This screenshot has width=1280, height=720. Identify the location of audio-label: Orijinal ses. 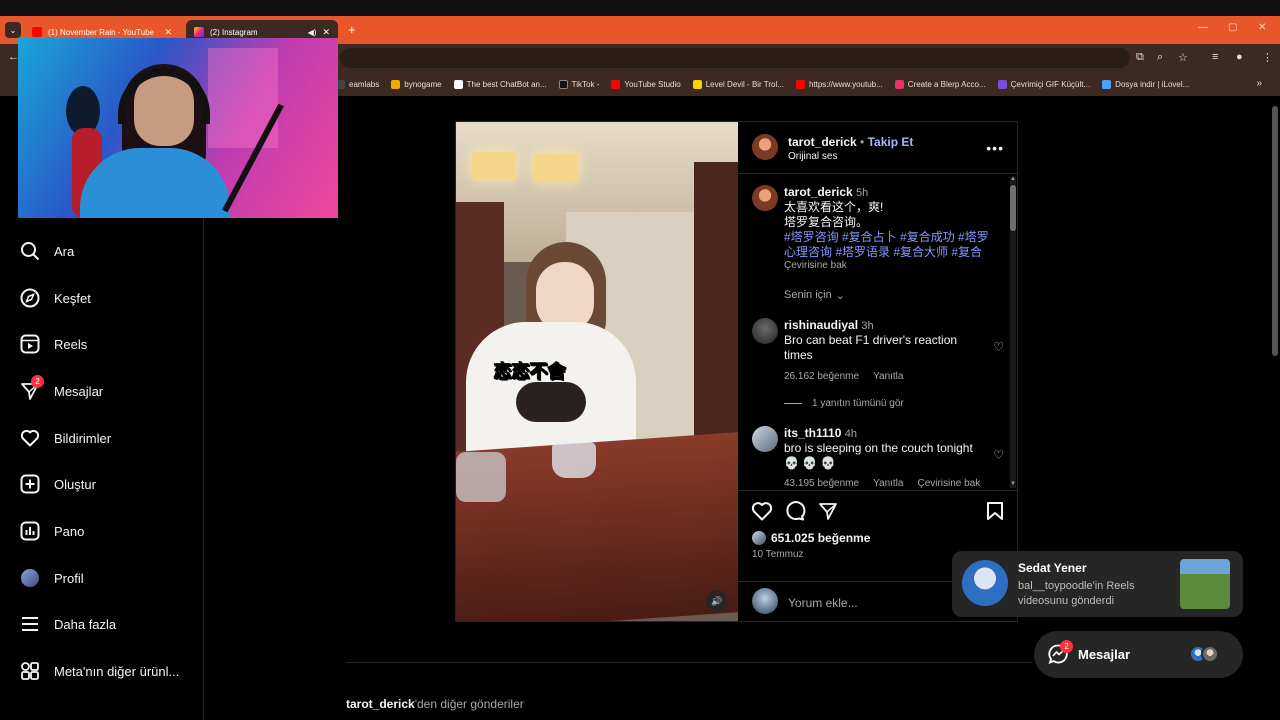
(812, 156).